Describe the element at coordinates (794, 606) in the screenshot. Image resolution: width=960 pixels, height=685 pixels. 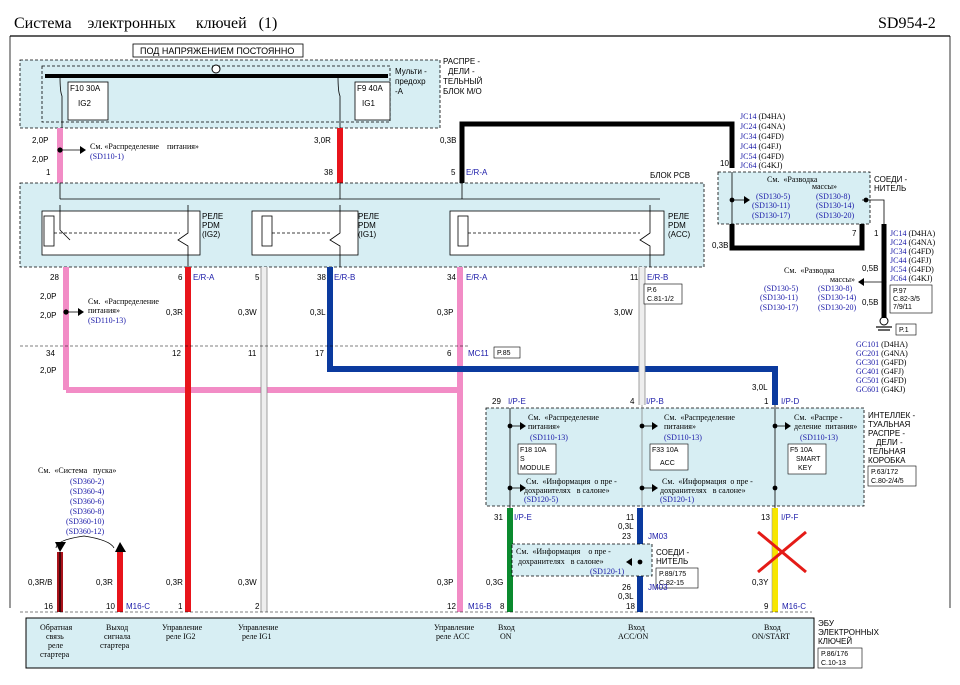
I see `connector-m16c-2: M16-C` at that location.